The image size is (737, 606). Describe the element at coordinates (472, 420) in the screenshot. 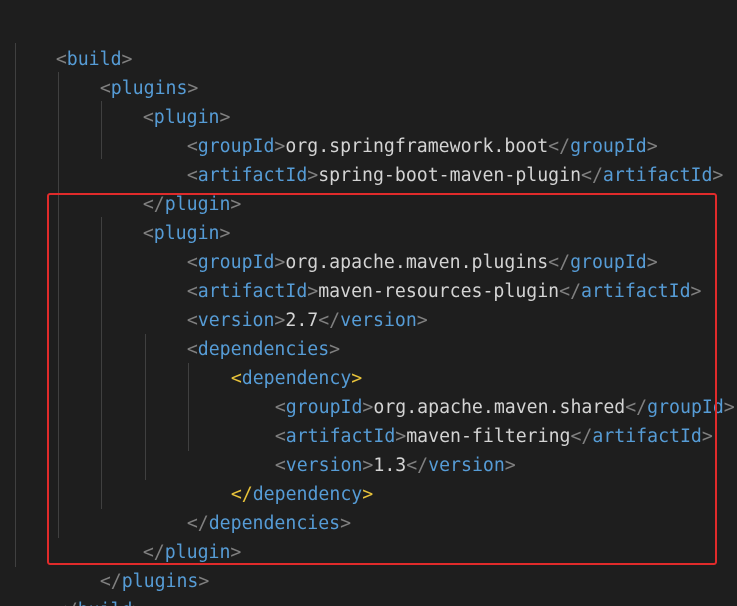

I see `code-line: <artifactId>maven-filtering</artifactId>` at that location.